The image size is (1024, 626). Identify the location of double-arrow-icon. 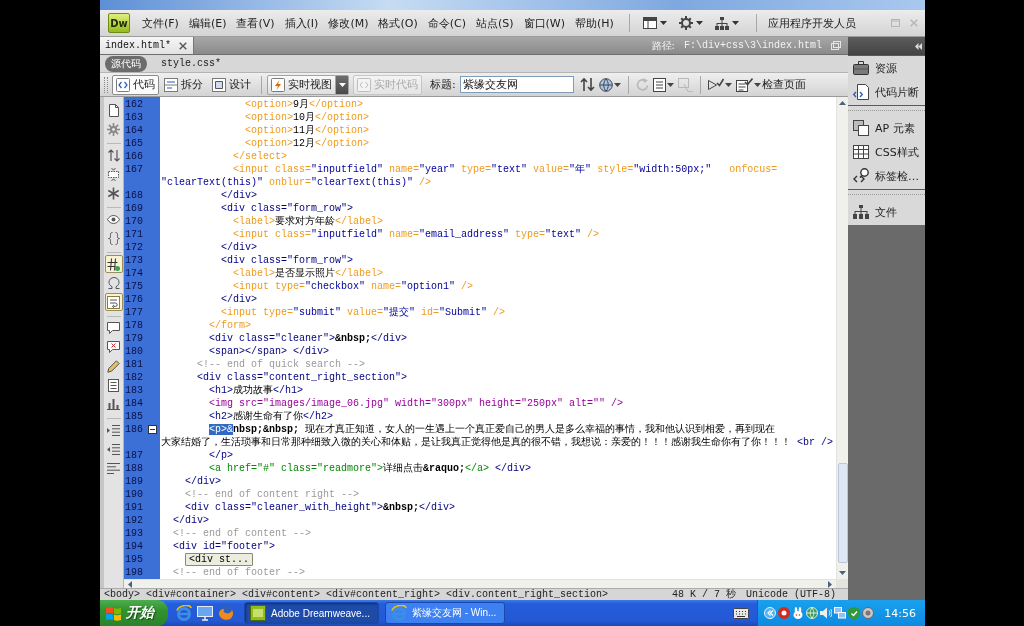
(918, 46).